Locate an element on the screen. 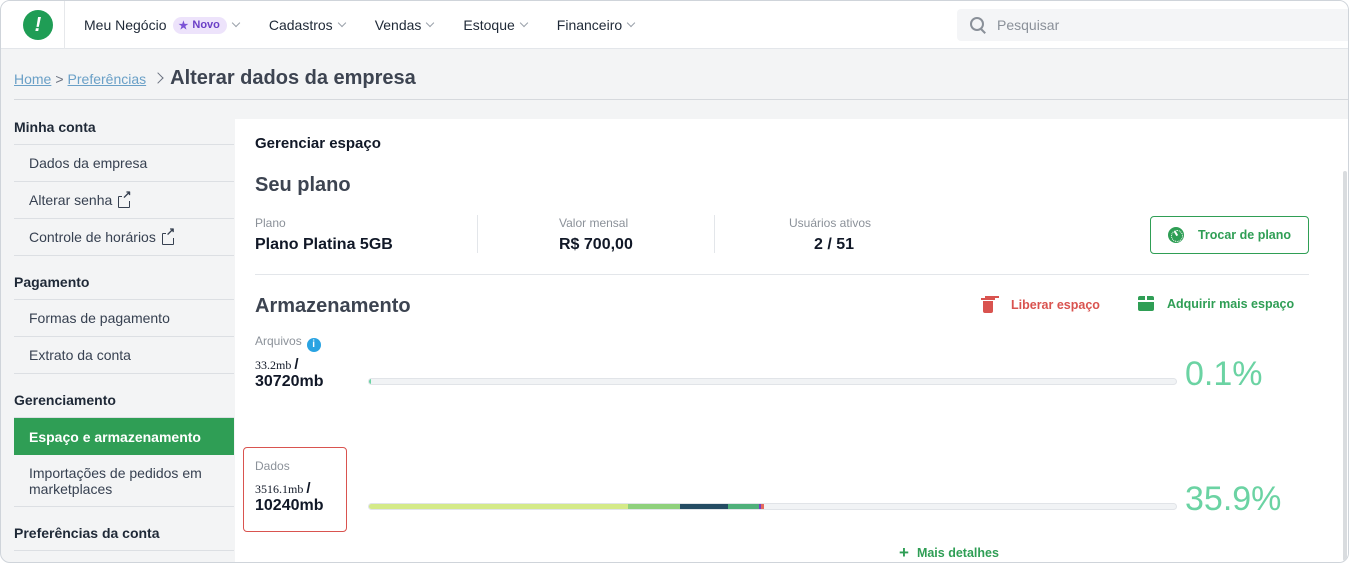 Image resolution: width=1349 pixels, height=563 pixels. data-total: 10240mb is located at coordinates (289, 505).